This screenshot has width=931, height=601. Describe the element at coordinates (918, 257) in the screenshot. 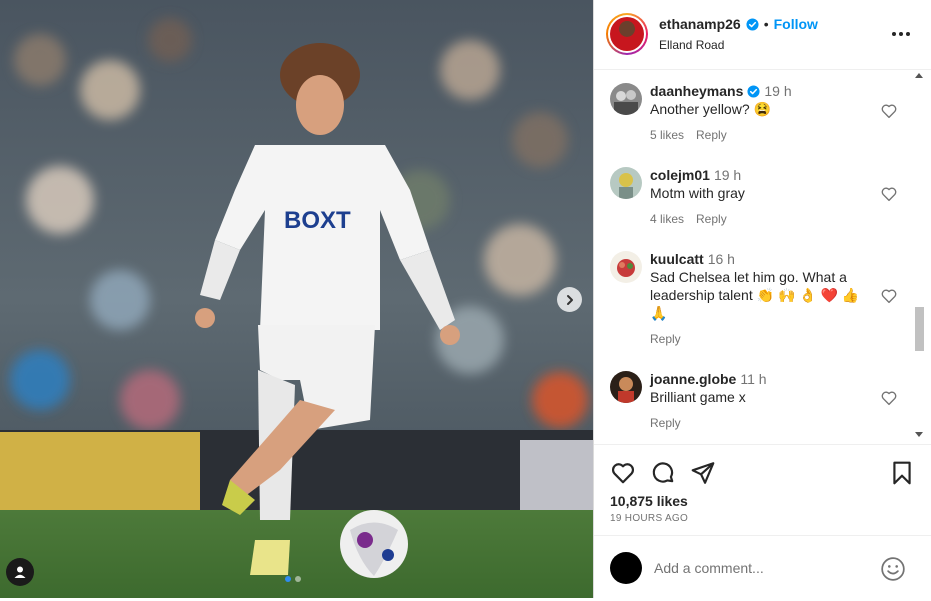

I see `comments-scrollbar` at that location.